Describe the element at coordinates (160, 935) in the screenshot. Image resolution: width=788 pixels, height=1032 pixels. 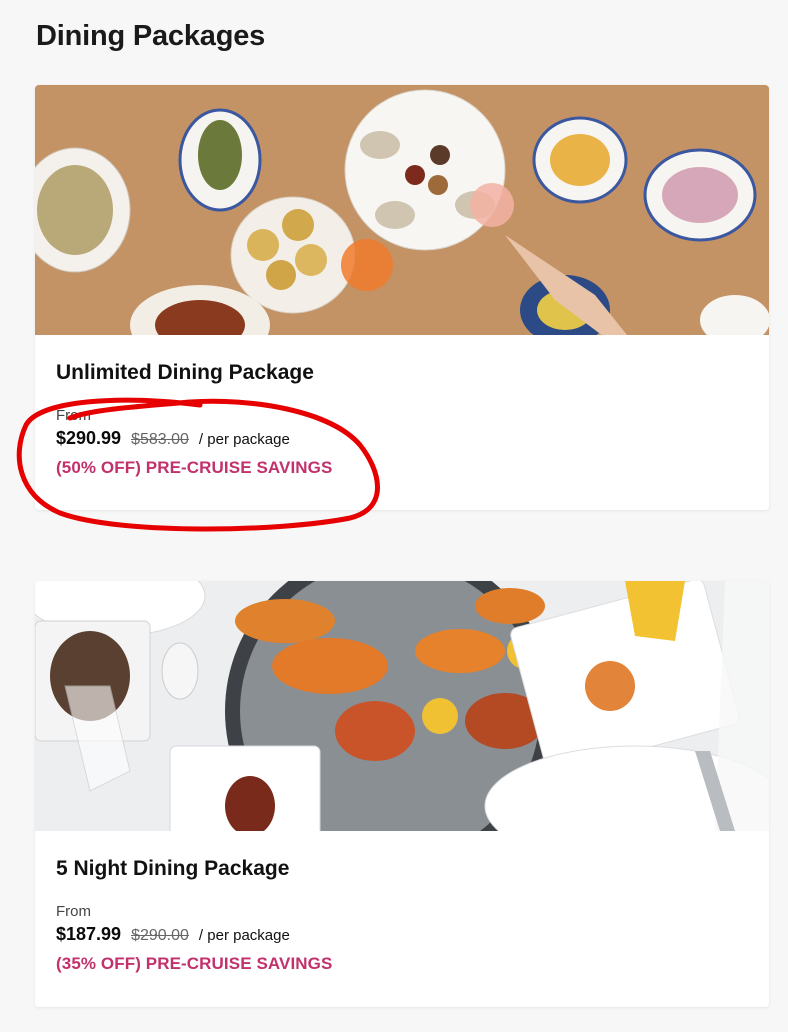
I see `original-price: $290.00` at that location.